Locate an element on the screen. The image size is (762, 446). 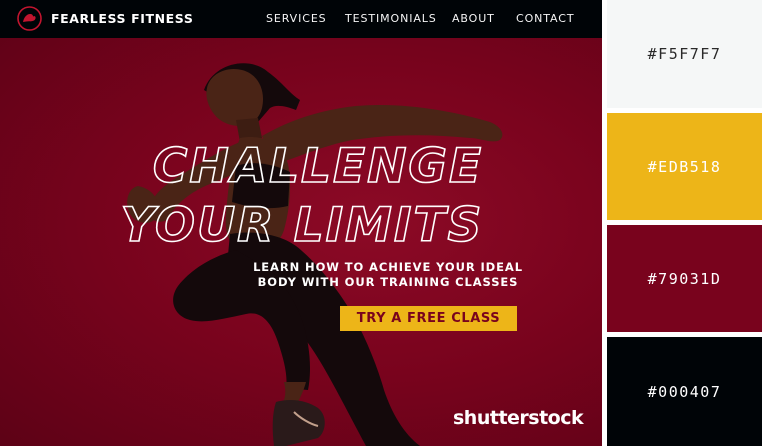
nav-link-contact: CONTACT is located at coordinates (545, 18).